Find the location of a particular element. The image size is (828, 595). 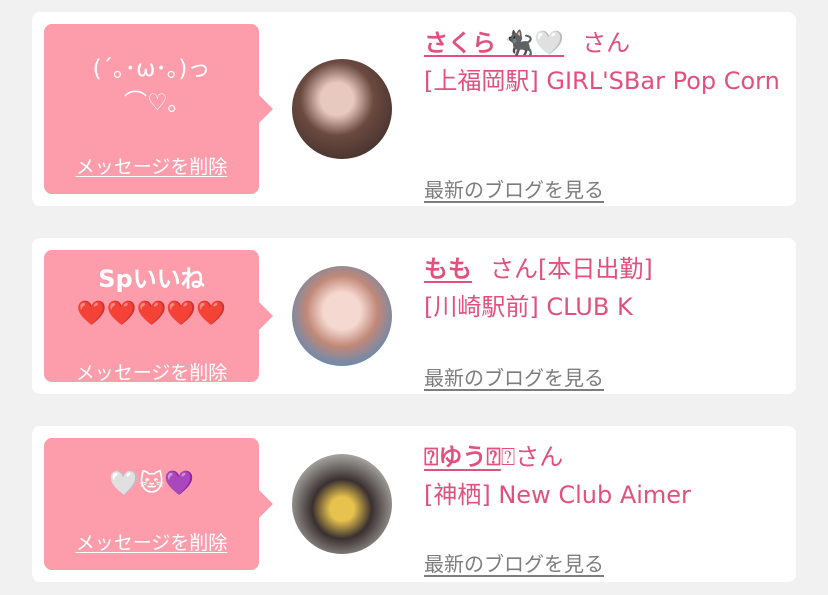

honorific: ⍰さん is located at coordinates (532, 457).